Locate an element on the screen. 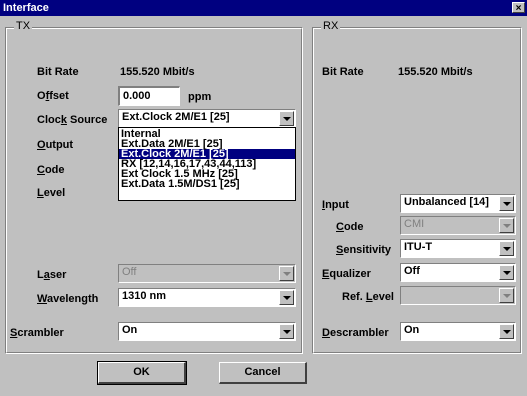 This screenshot has height=396, width=527. rx-code-dropdown-button is located at coordinates (506, 225).